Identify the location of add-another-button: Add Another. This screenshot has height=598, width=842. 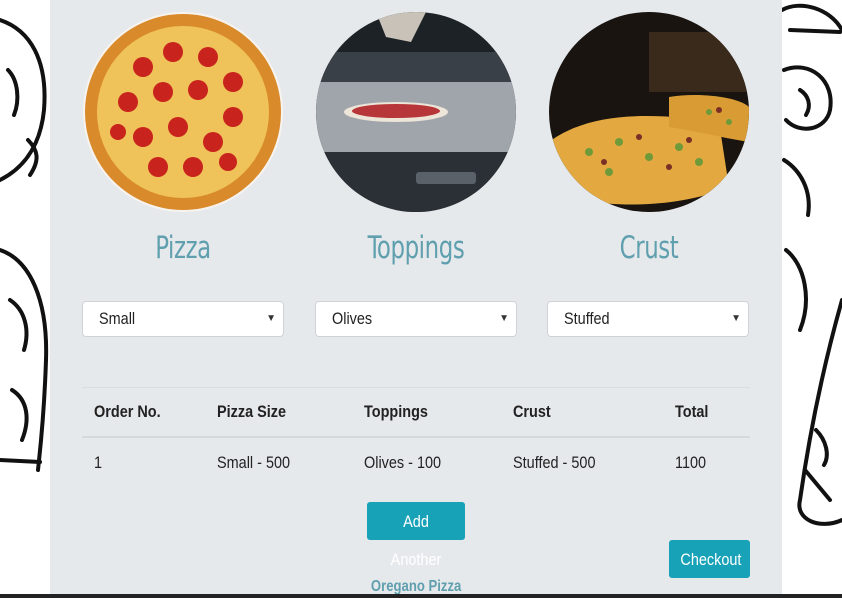
(416, 535).